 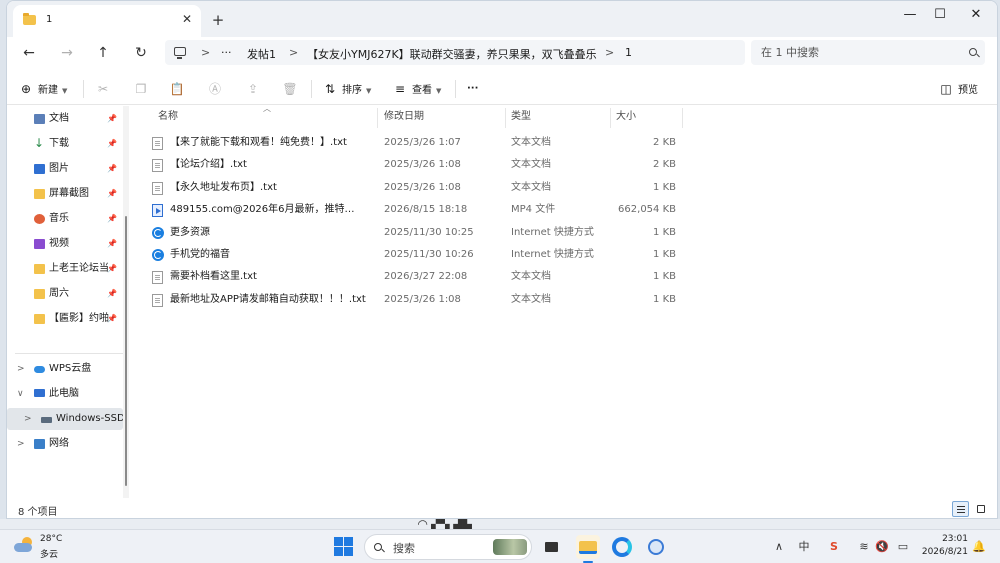 What do you see at coordinates (43, 89) in the screenshot?
I see `new-button: ⊕ 新建 ▼` at bounding box center [43, 89].